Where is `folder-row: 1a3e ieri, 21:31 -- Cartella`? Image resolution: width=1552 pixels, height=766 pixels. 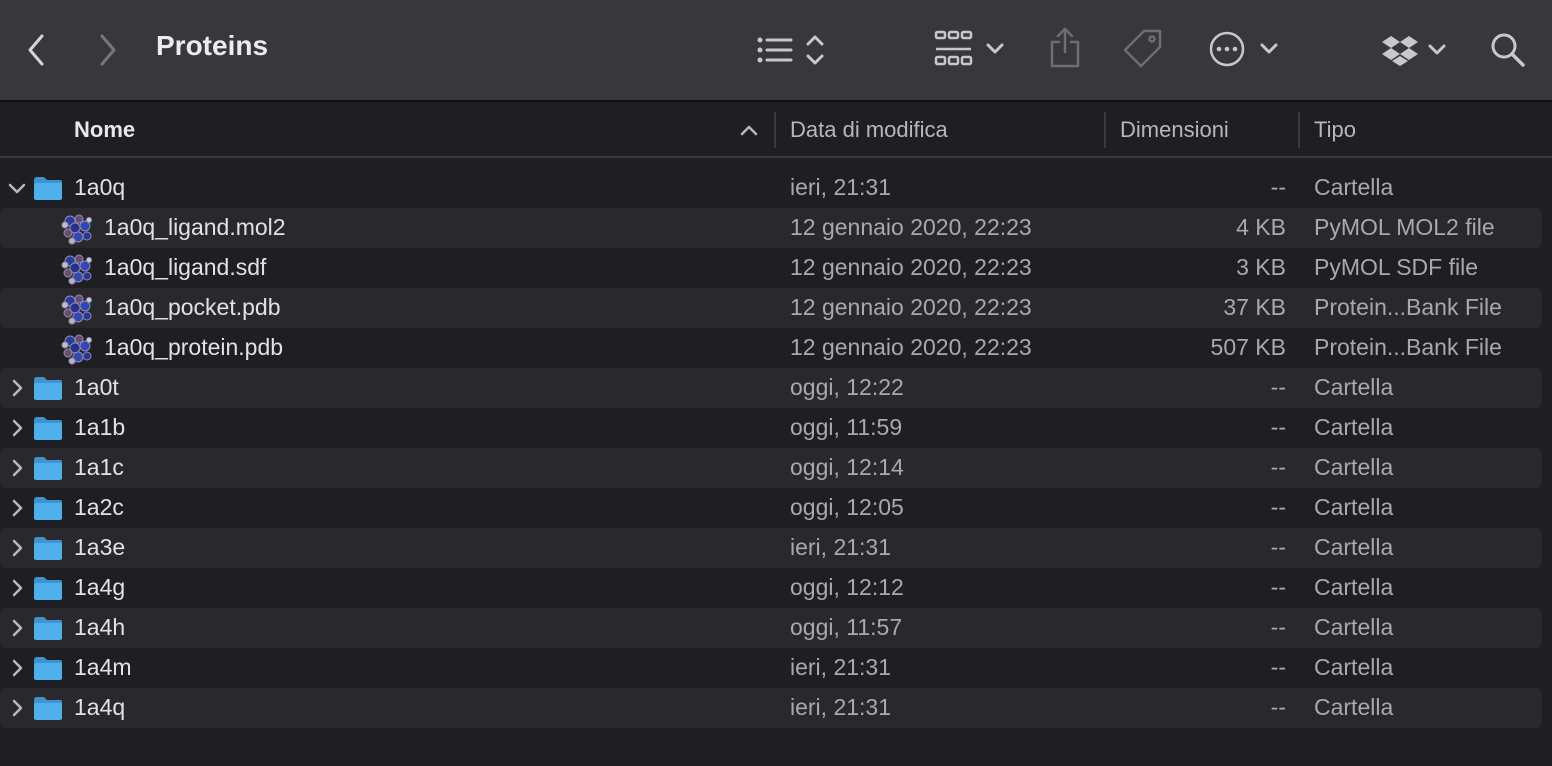
folder-row: 1a3e ieri, 21:31 -- Cartella is located at coordinates (776, 548).